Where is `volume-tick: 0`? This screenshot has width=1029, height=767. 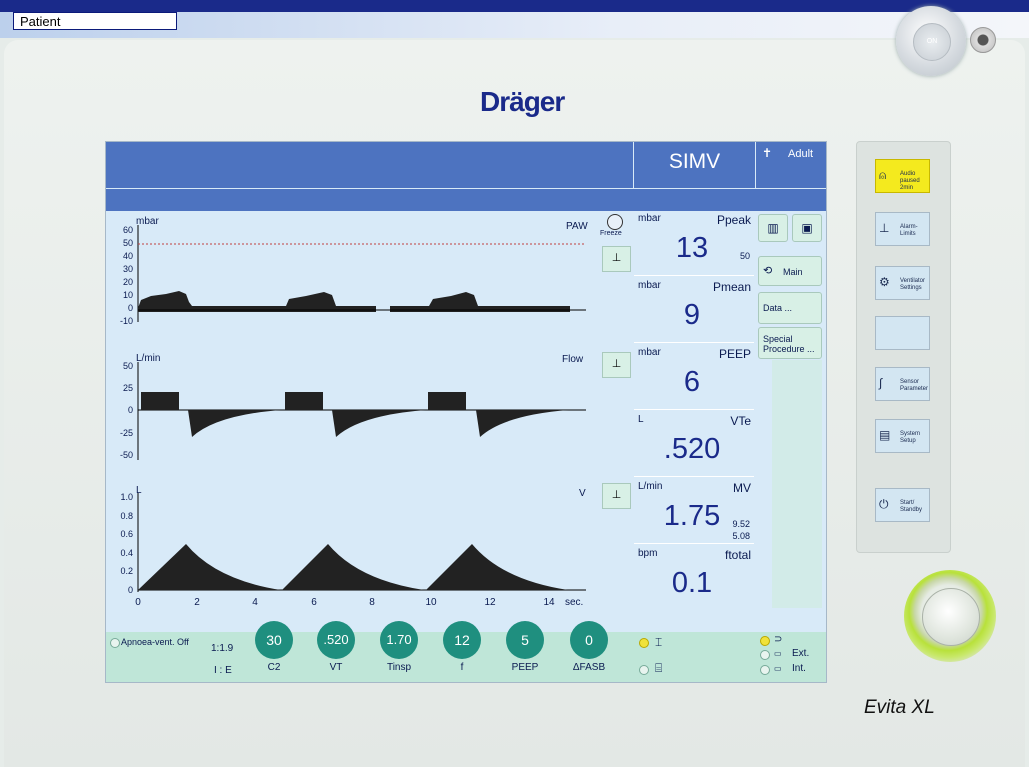 volume-tick: 0 is located at coordinates (130, 590).